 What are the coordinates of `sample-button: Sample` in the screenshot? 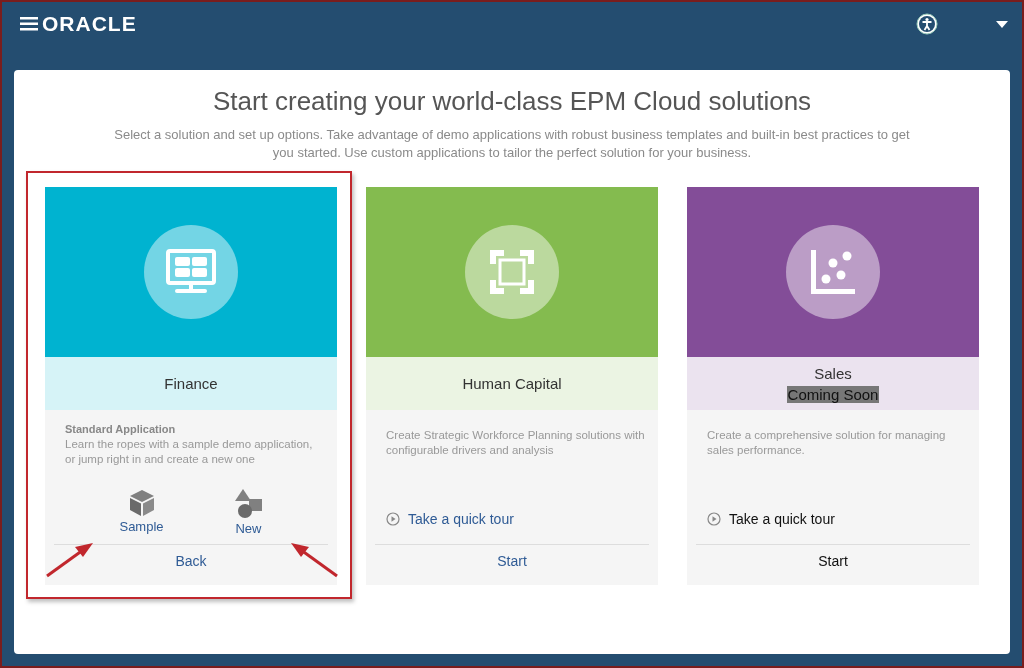 It's located at (141, 512).